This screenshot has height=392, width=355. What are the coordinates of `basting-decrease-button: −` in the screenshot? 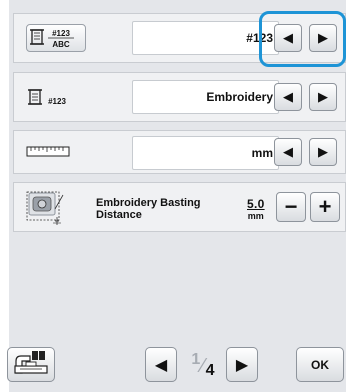 It's located at (291, 207).